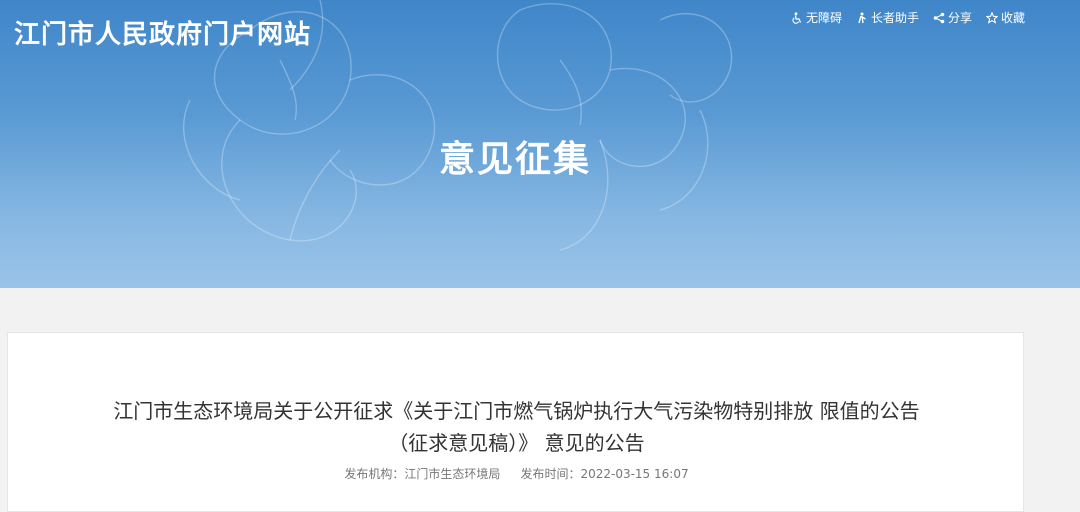  Describe the element at coordinates (939, 17) in the screenshot. I see `share-icon` at that location.